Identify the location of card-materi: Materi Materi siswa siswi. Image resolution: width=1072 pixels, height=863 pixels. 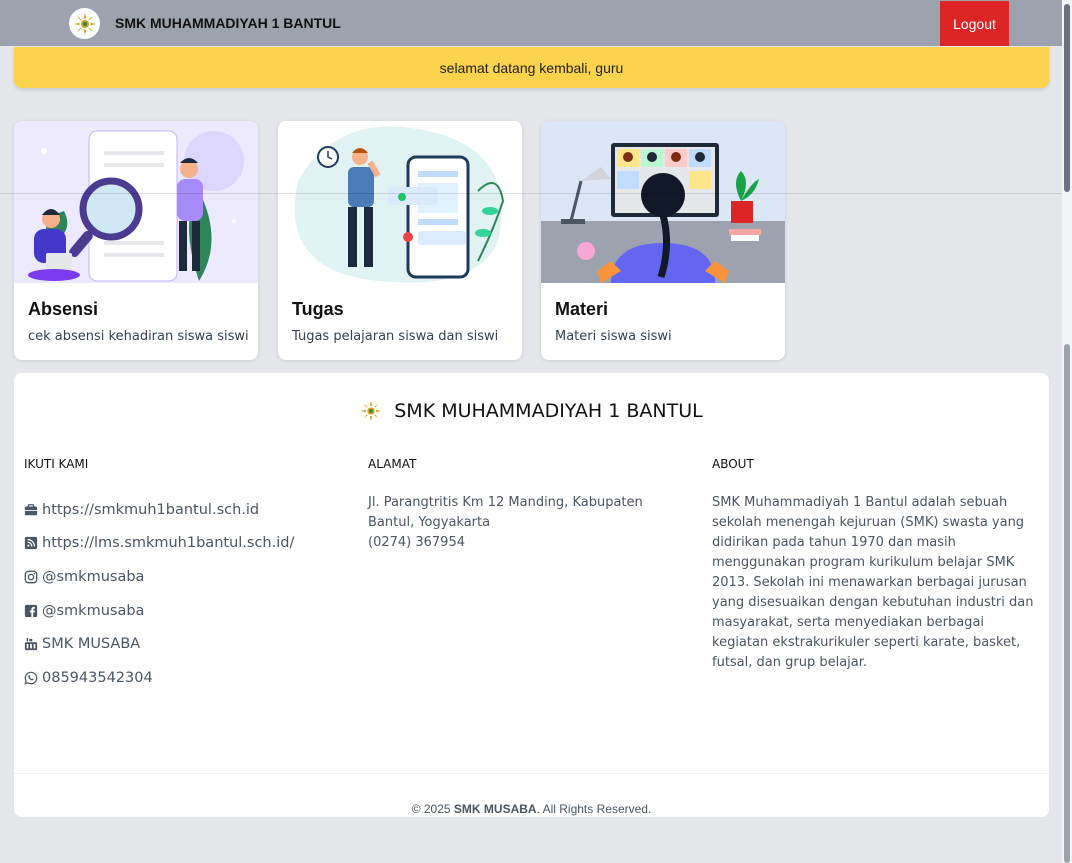
(663, 240).